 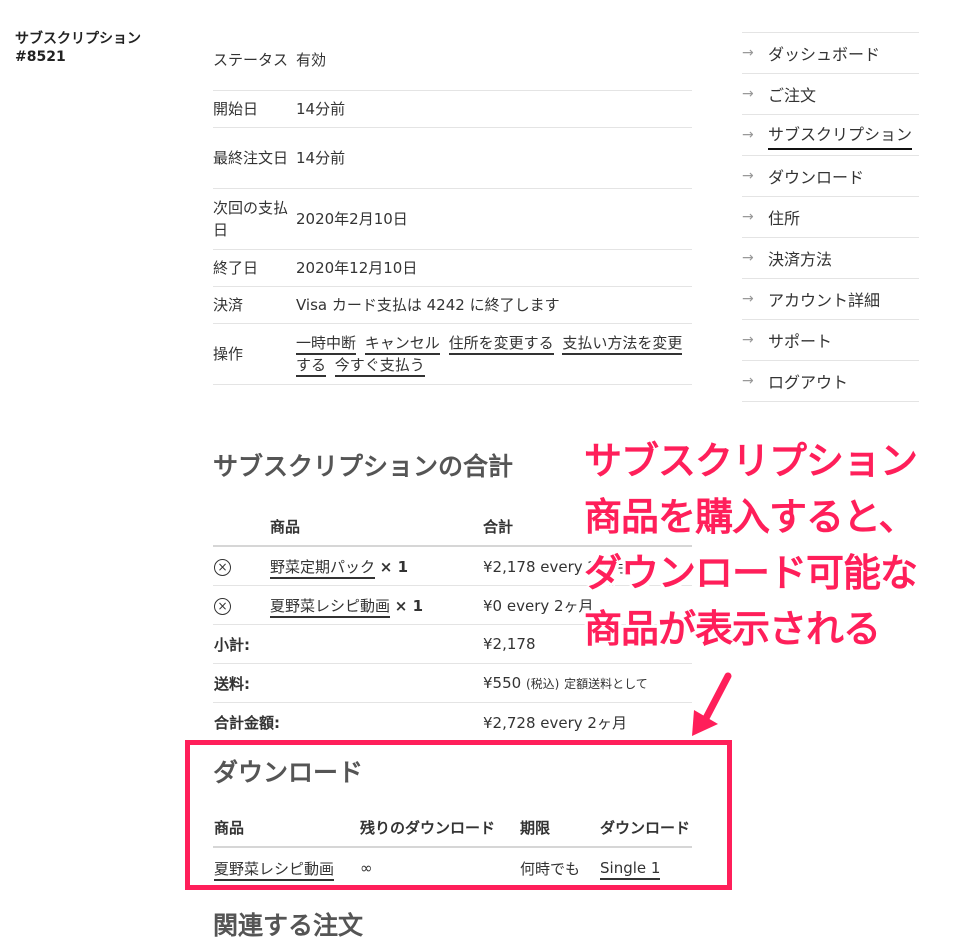 What do you see at coordinates (830, 134) in the screenshot?
I see `nav-item-subscriptions: → サブスクリプション` at bounding box center [830, 134].